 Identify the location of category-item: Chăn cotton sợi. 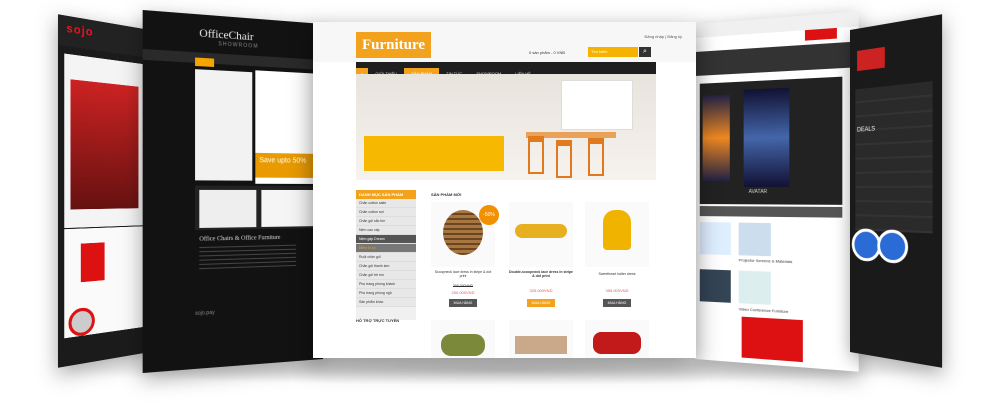
(386, 212).